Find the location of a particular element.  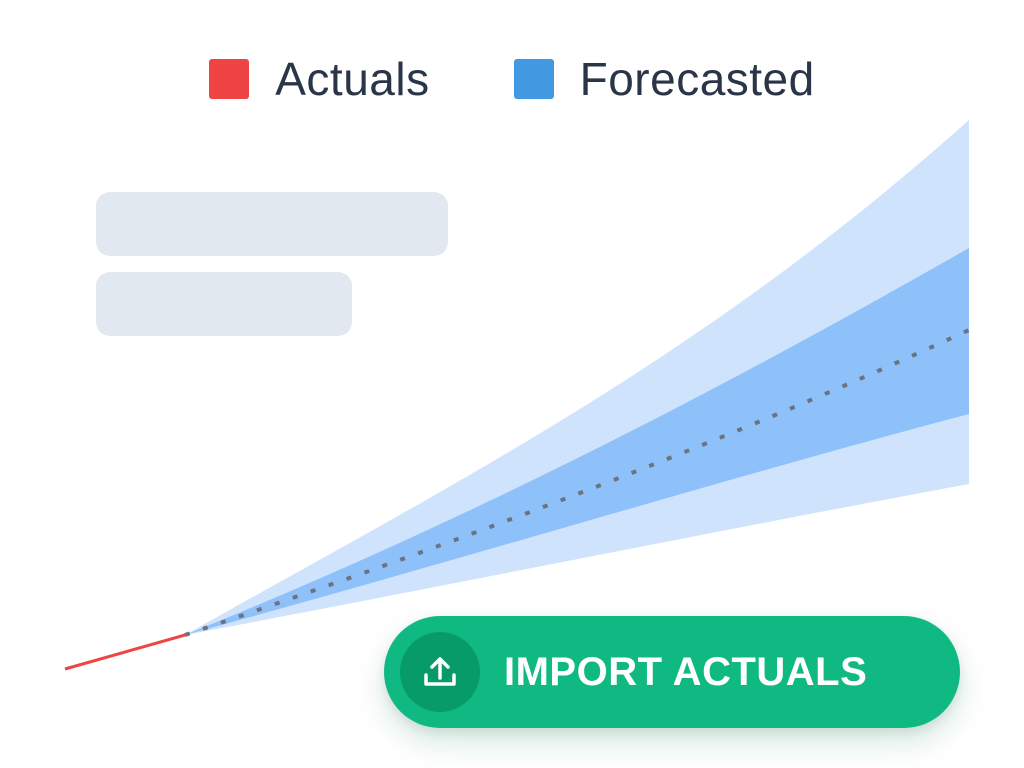

upload-icon-circle is located at coordinates (440, 672).